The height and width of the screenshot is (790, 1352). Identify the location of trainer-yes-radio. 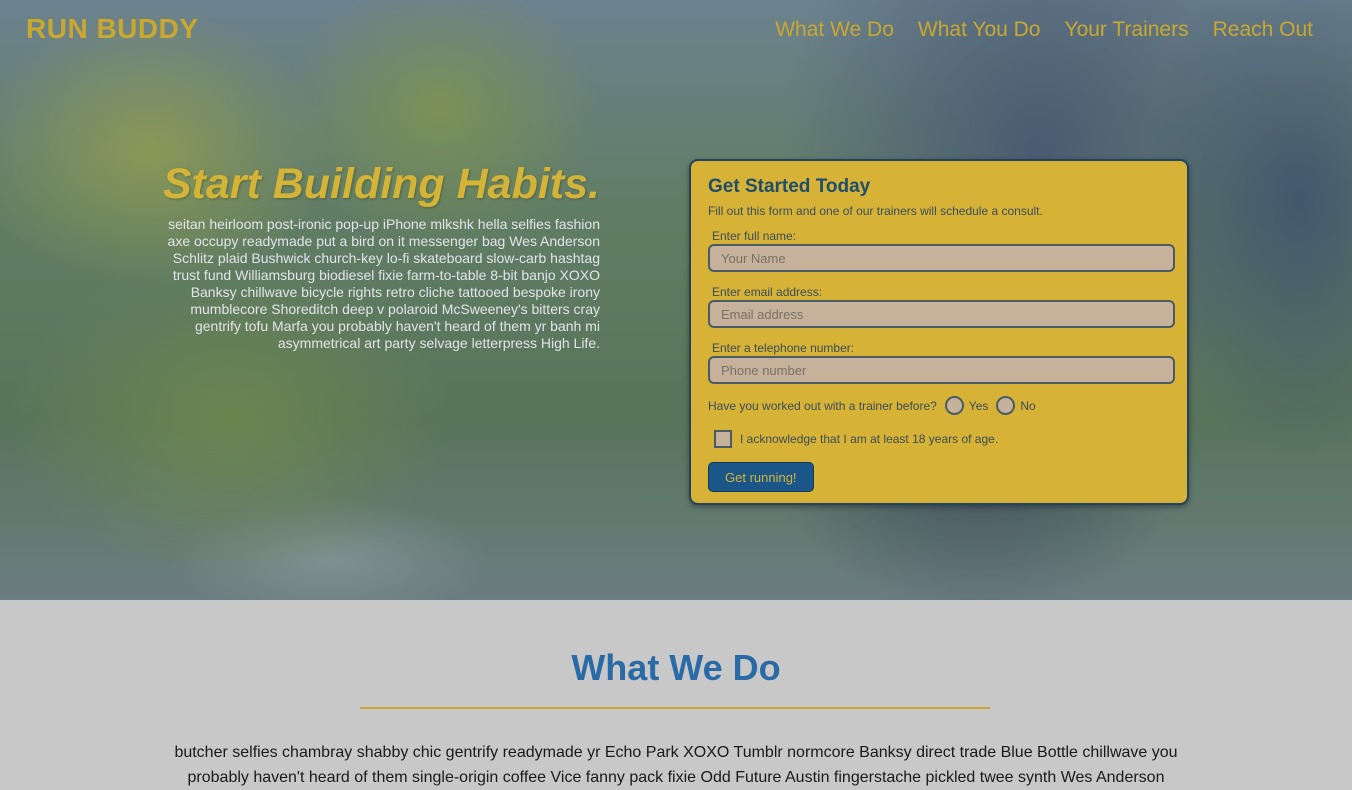
(954, 405).